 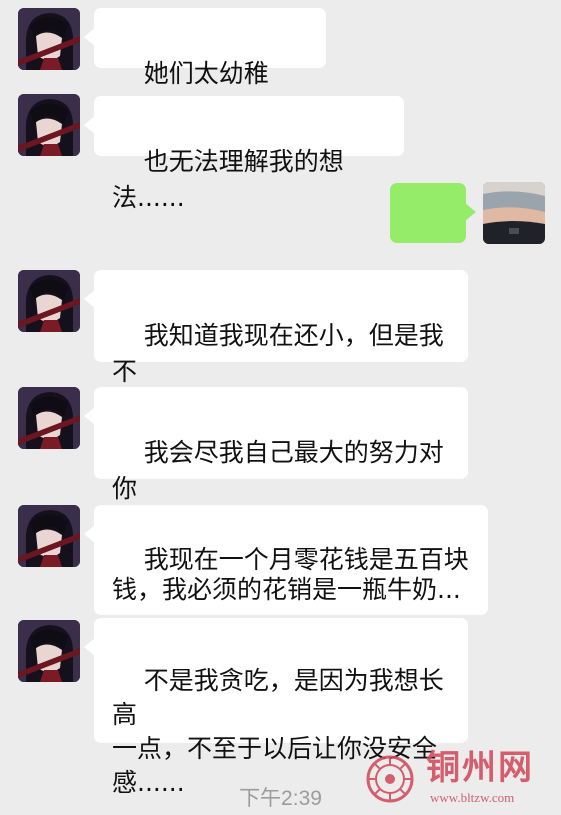 I want to click on watermark-logo-icon, so click(x=390, y=779).